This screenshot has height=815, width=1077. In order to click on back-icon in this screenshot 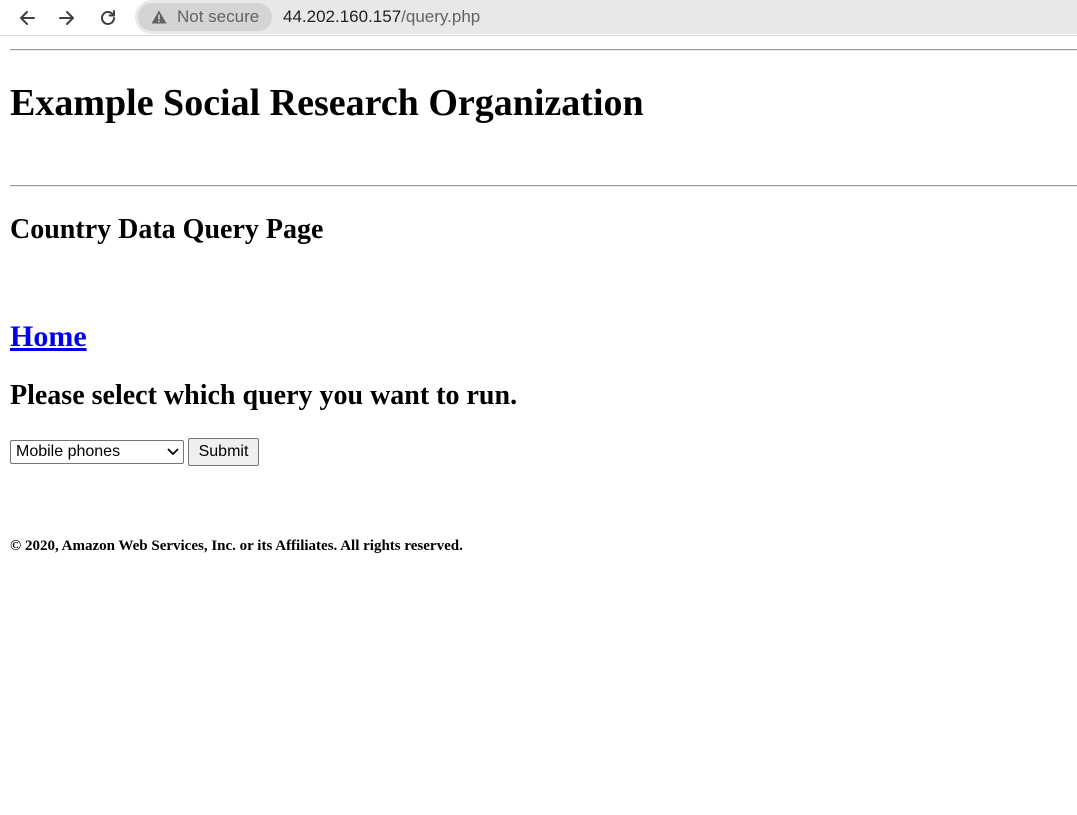, I will do `click(27, 18)`.